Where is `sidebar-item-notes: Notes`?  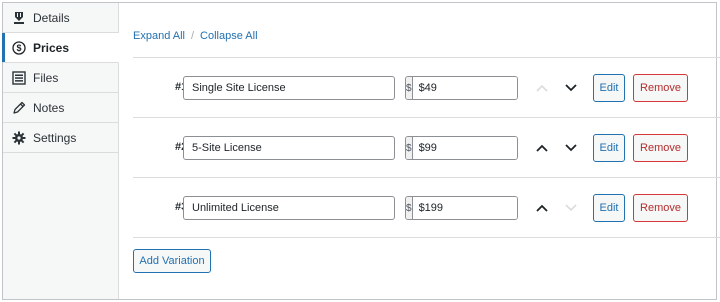
sidebar-item-notes: Notes is located at coordinates (60, 108).